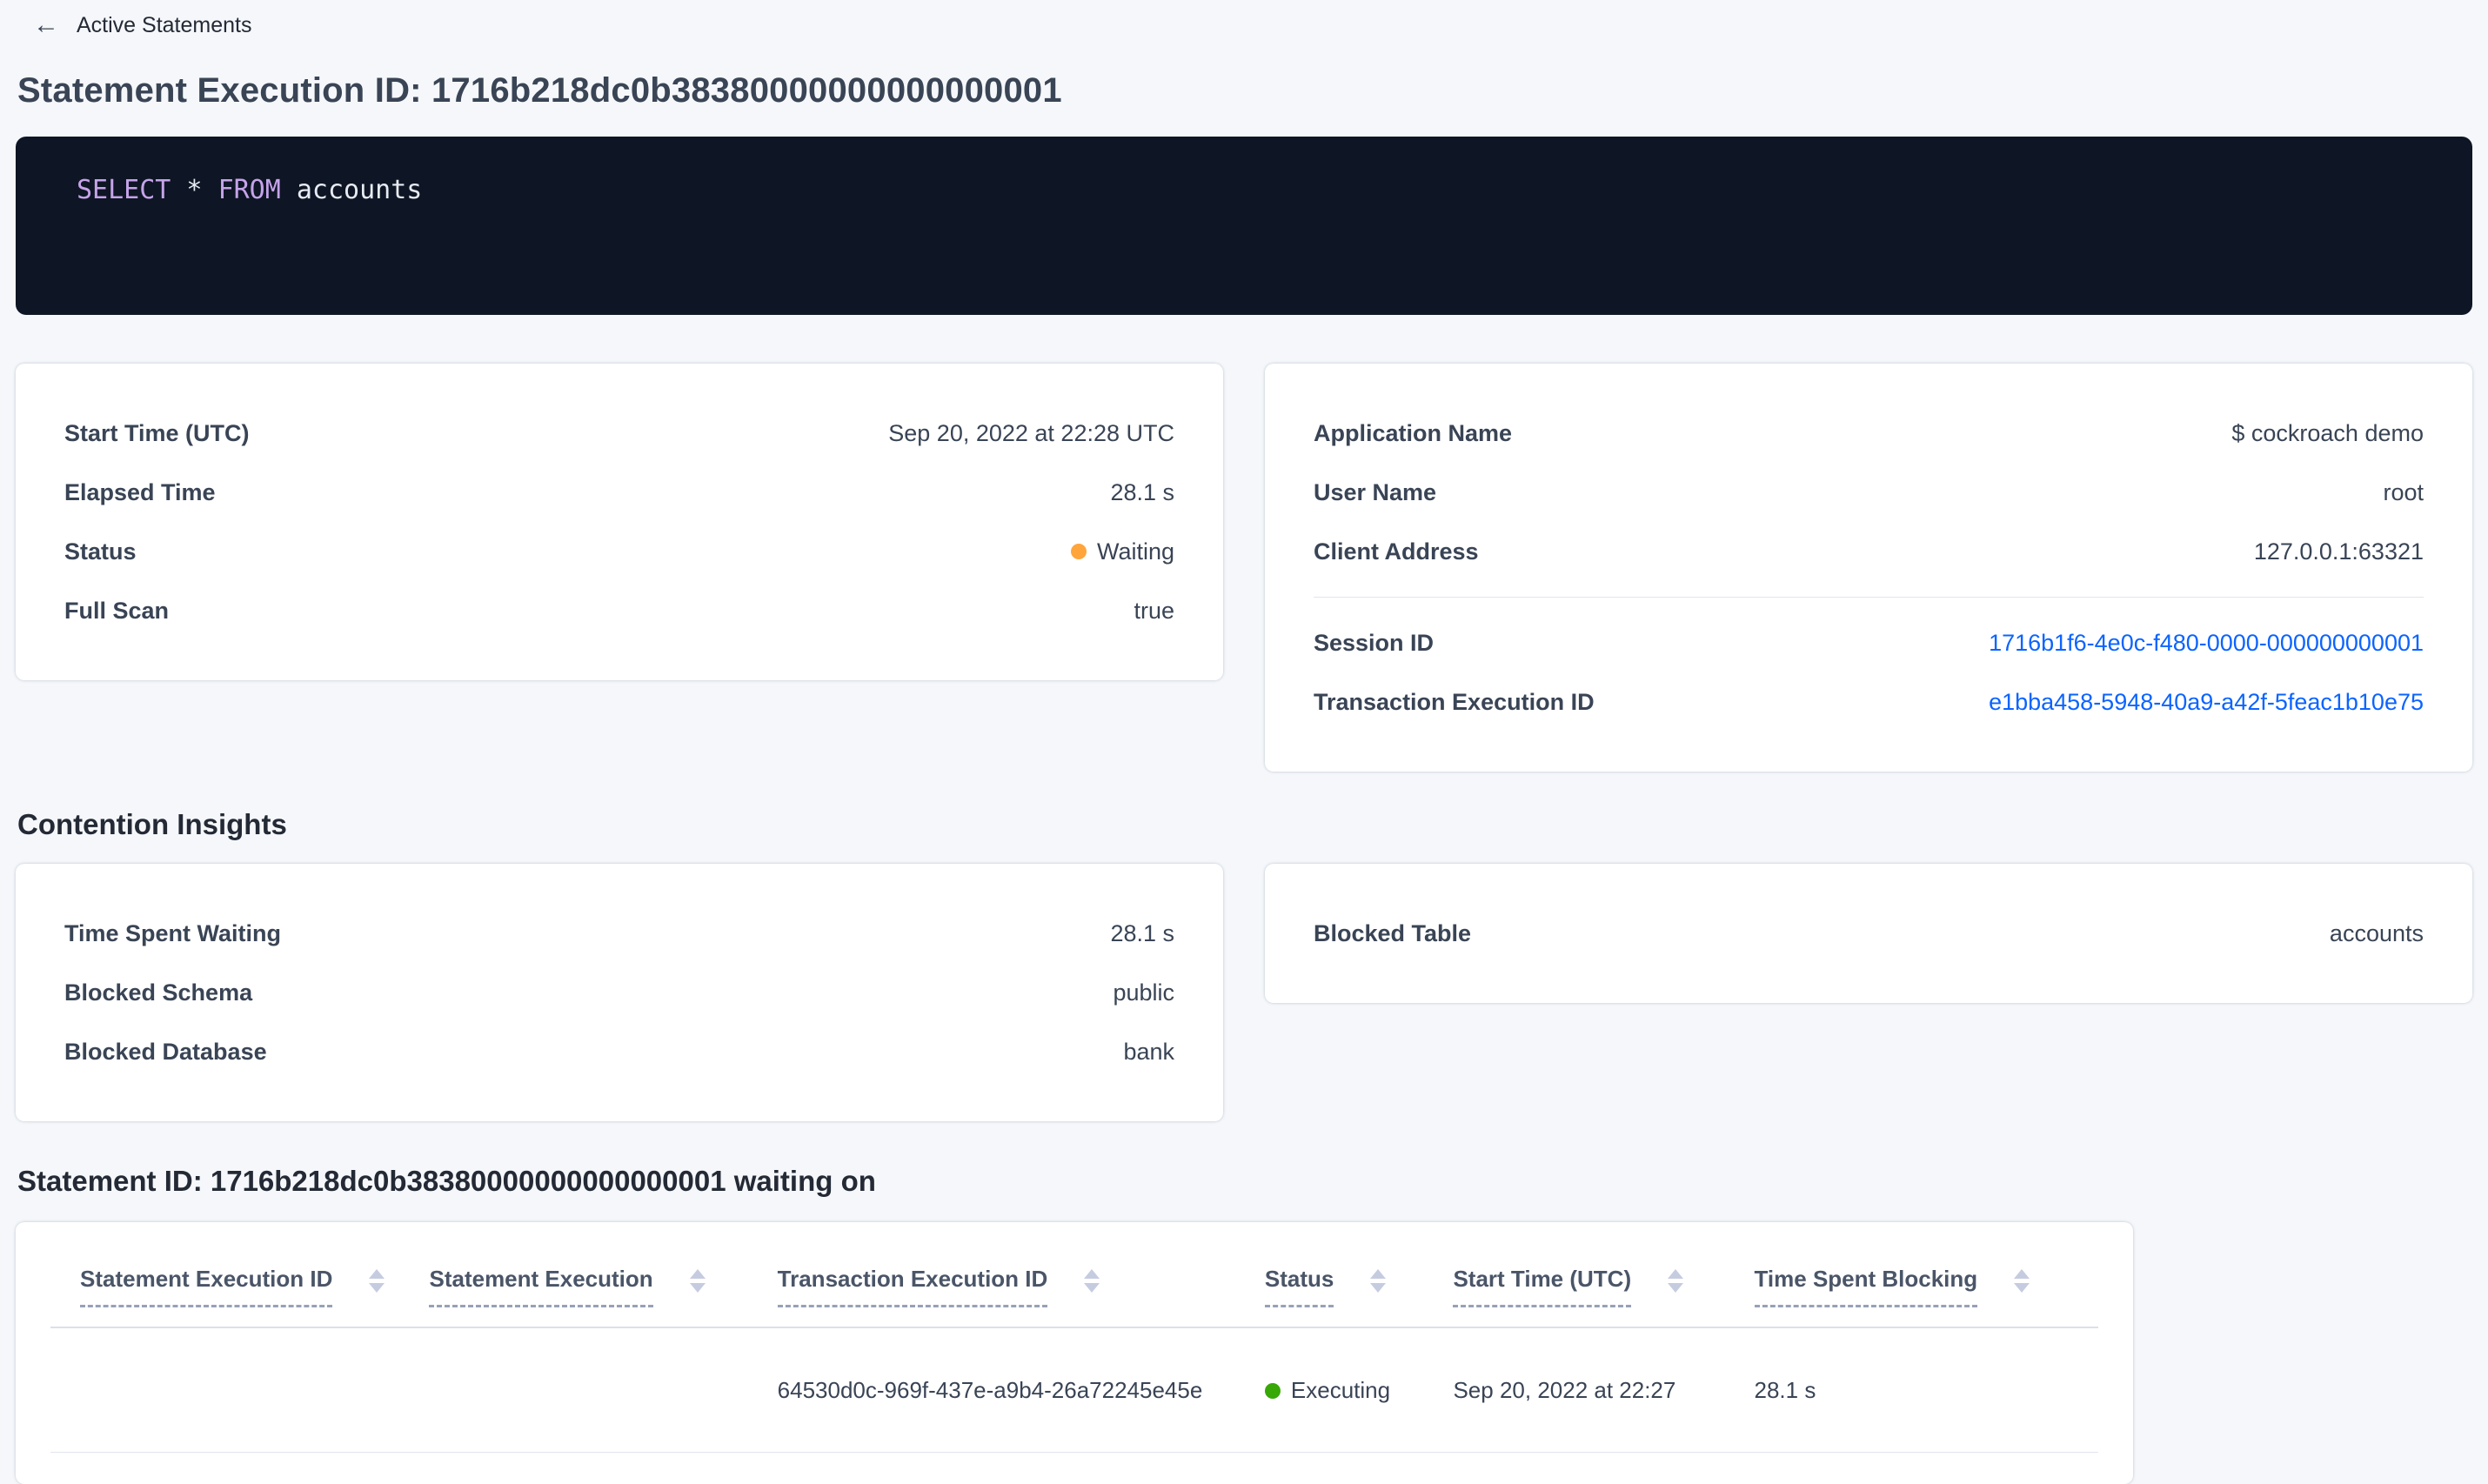 The image size is (2488, 1484). I want to click on column-header-statement-execution-id: Statement Execution ID, so click(240, 1284).